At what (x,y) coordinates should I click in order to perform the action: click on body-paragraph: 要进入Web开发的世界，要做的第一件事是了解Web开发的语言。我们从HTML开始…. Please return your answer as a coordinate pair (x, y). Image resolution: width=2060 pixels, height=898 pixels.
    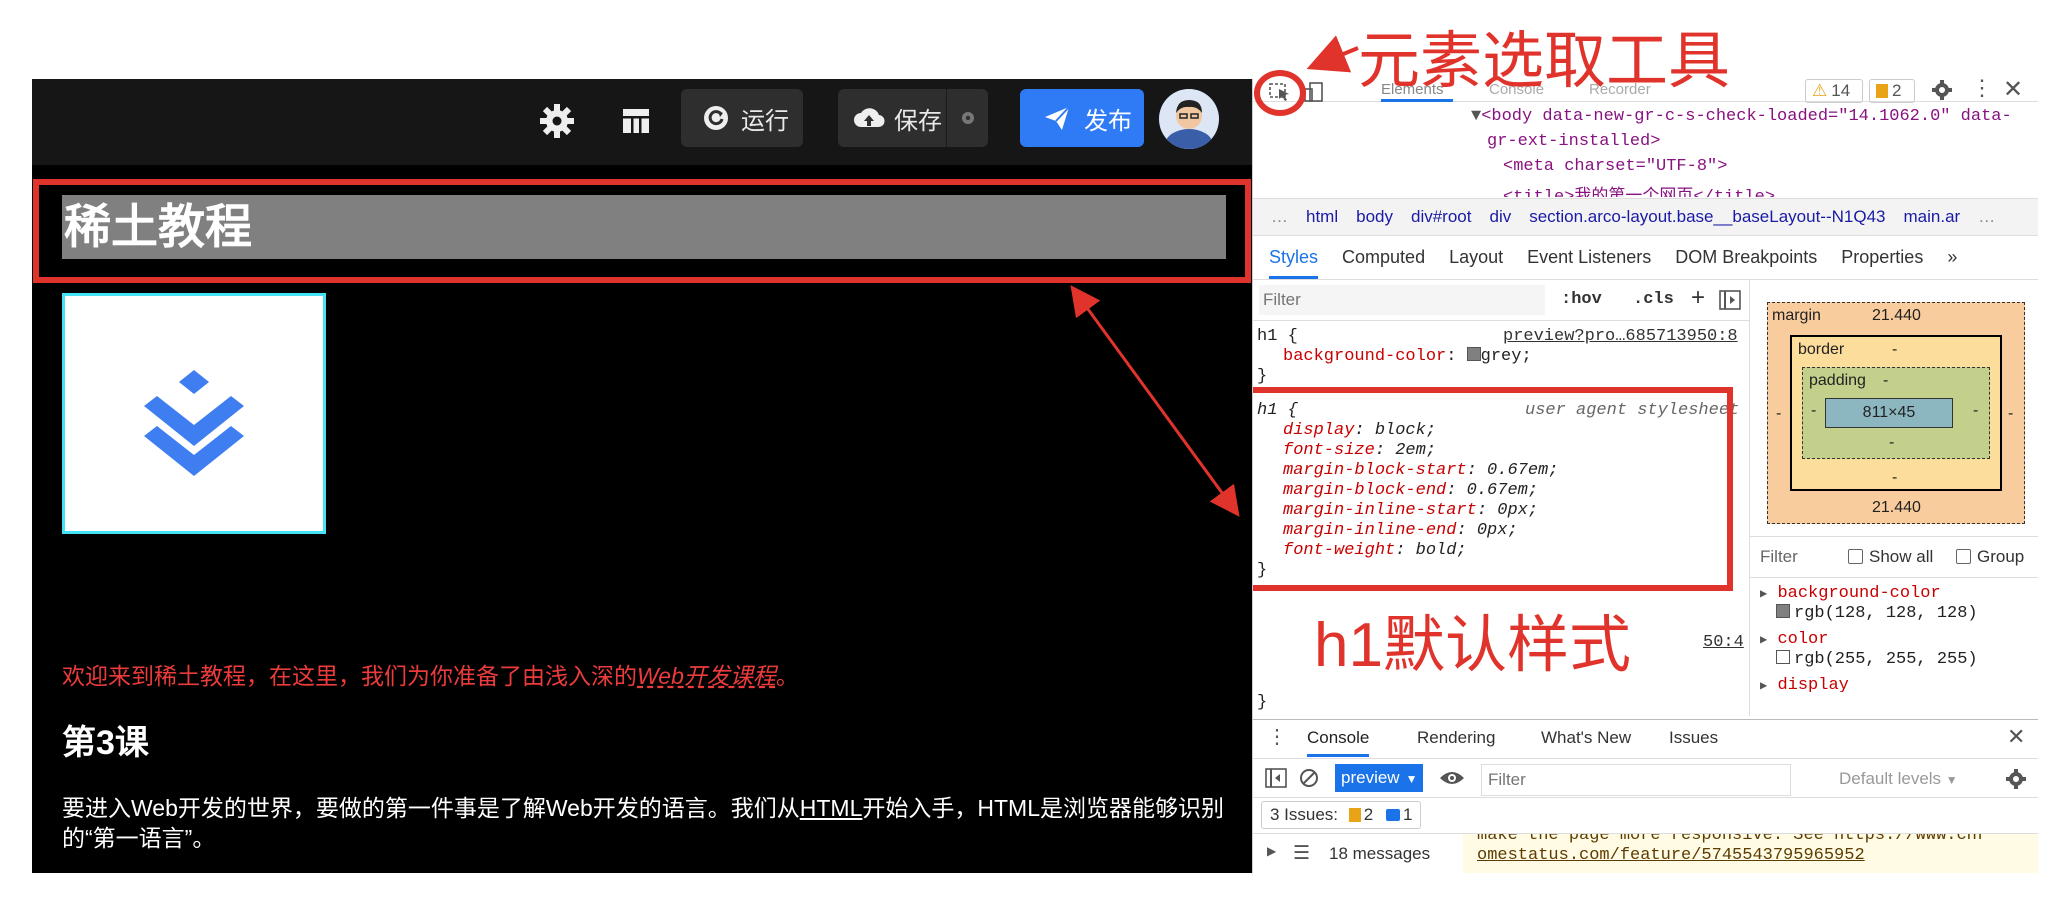
    Looking at the image, I should click on (647, 823).